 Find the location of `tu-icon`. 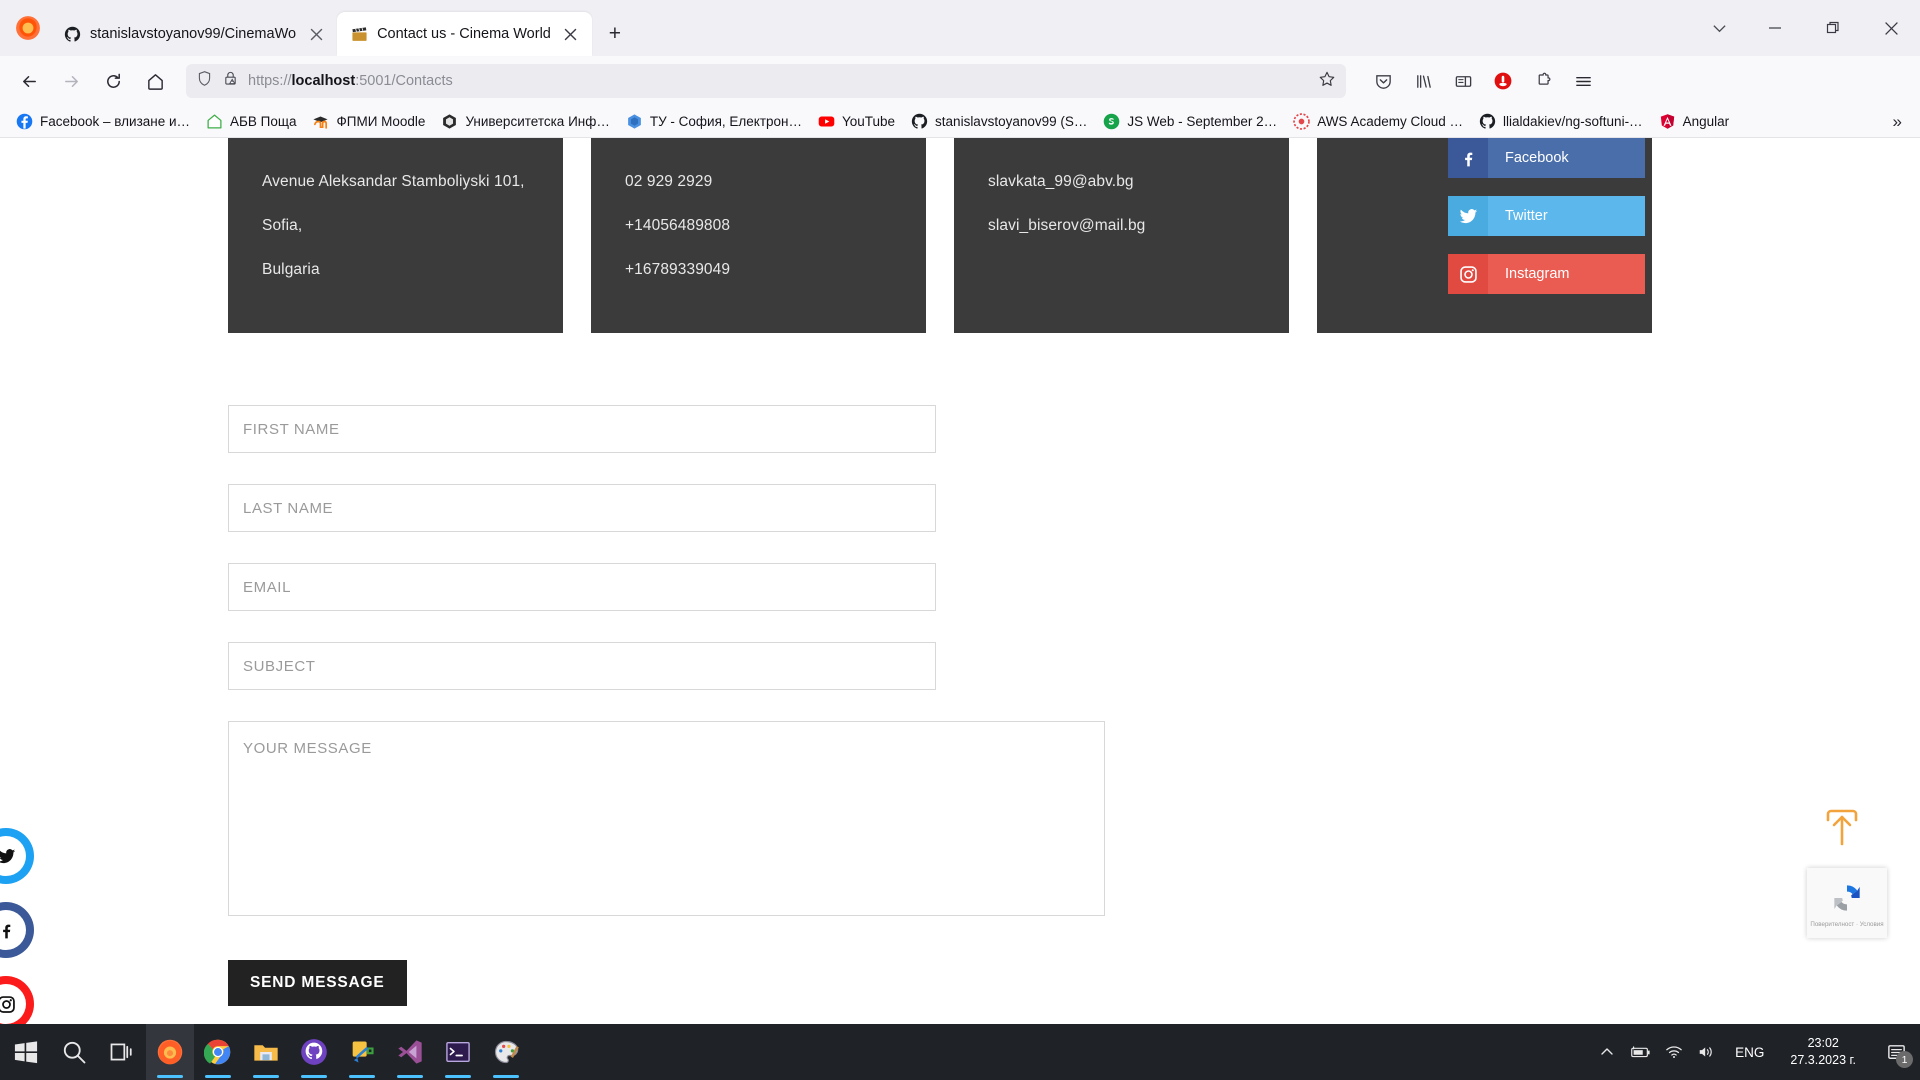

tu-icon is located at coordinates (449, 121).